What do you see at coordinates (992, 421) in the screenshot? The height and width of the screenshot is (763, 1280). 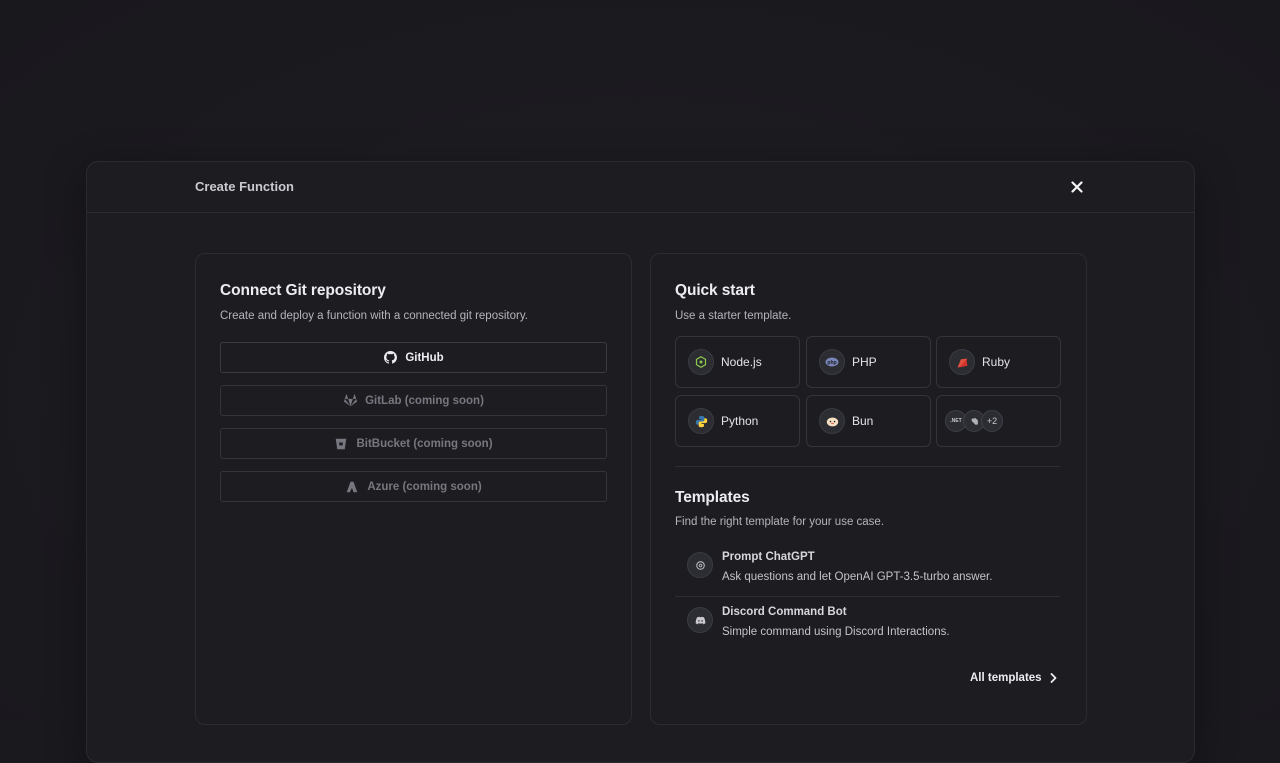 I see `more-count: +2` at bounding box center [992, 421].